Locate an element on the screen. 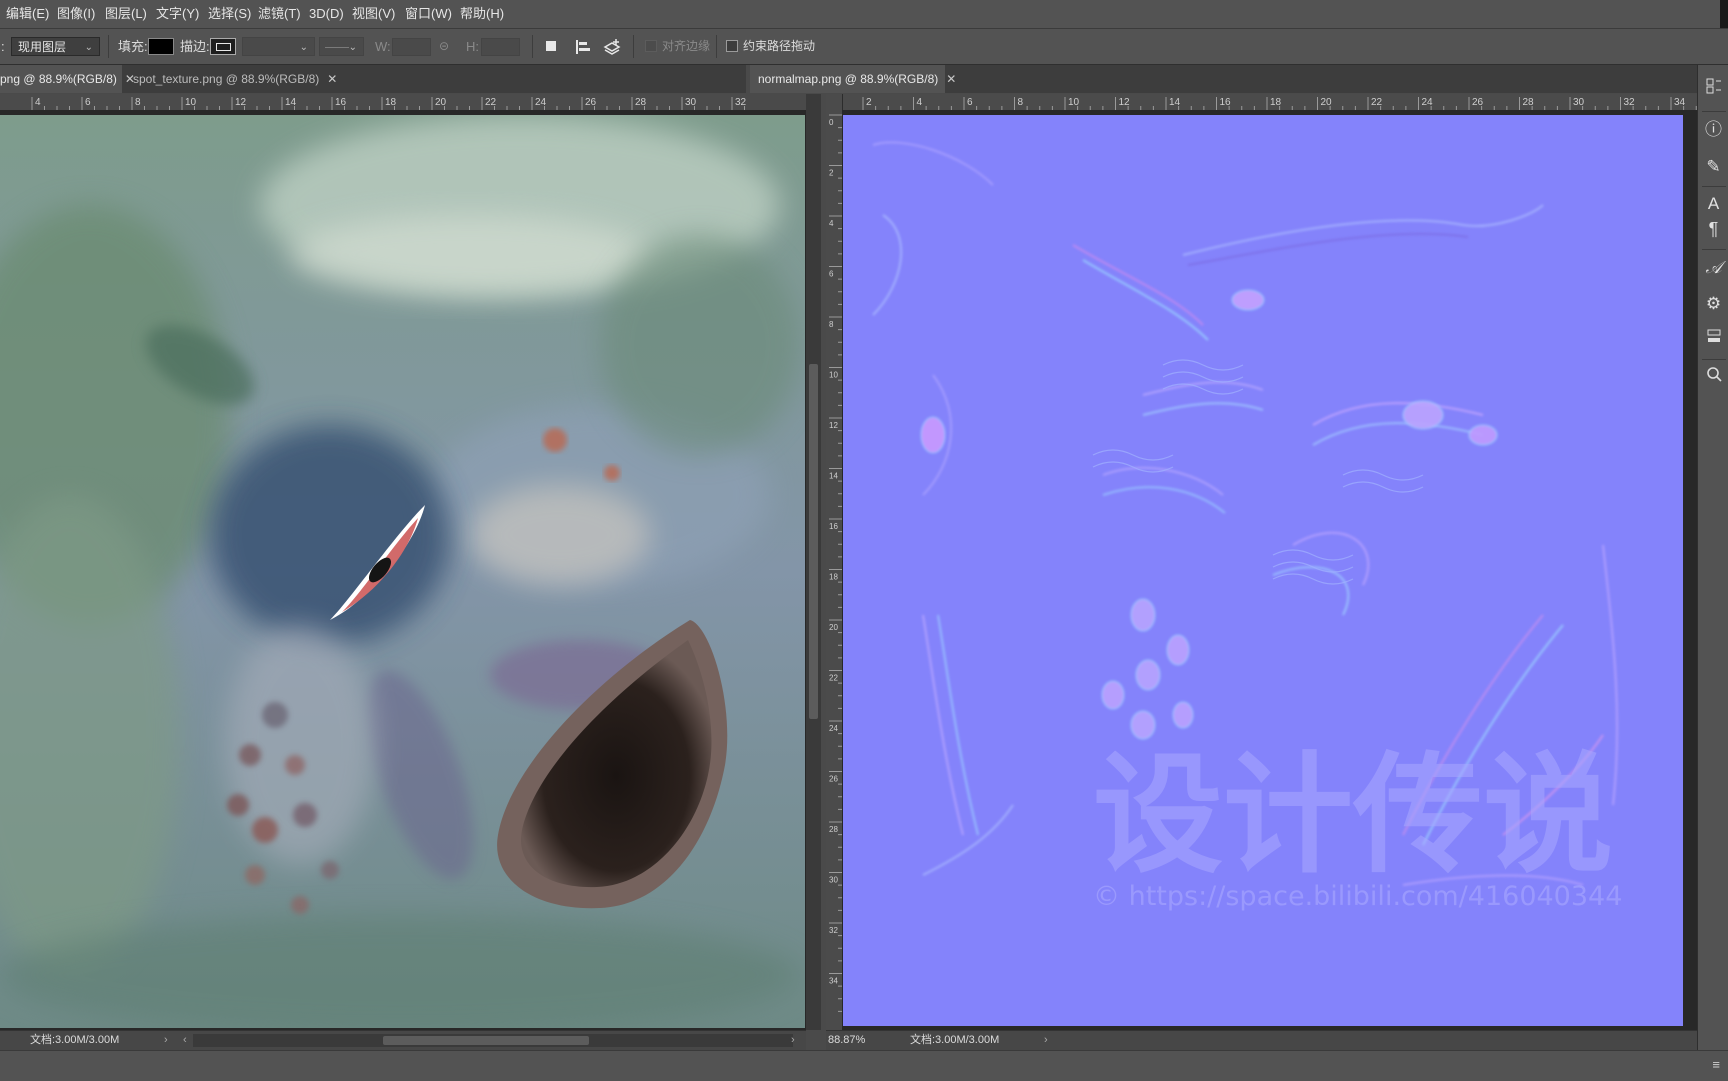 Image resolution: width=1728 pixels, height=1081 pixels. menu-filter: 滤镜(T) is located at coordinates (279, 14).